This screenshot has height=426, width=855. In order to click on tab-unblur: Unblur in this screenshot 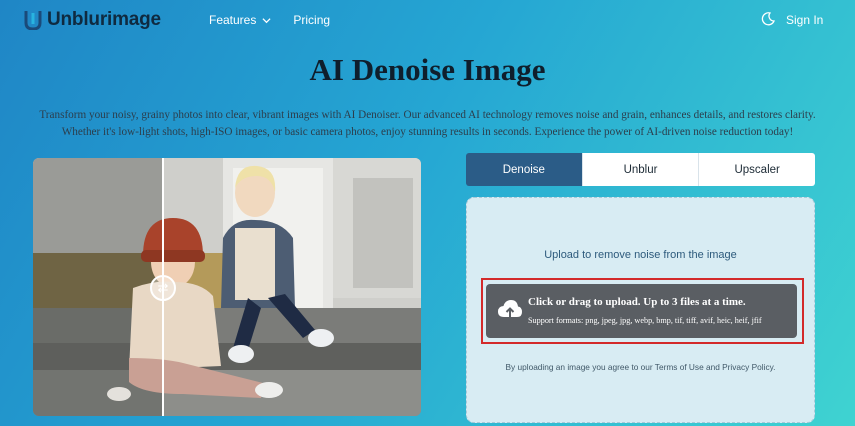, I will do `click(640, 169)`.